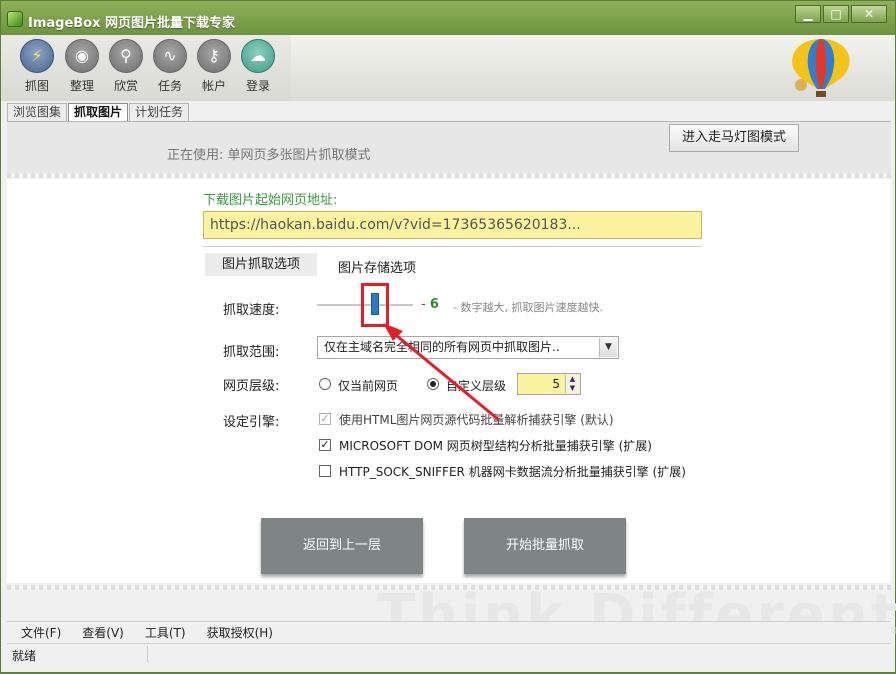 The width and height of the screenshot is (896, 674). I want to click on engine-dom-checkbox: ✓, so click(325, 445).